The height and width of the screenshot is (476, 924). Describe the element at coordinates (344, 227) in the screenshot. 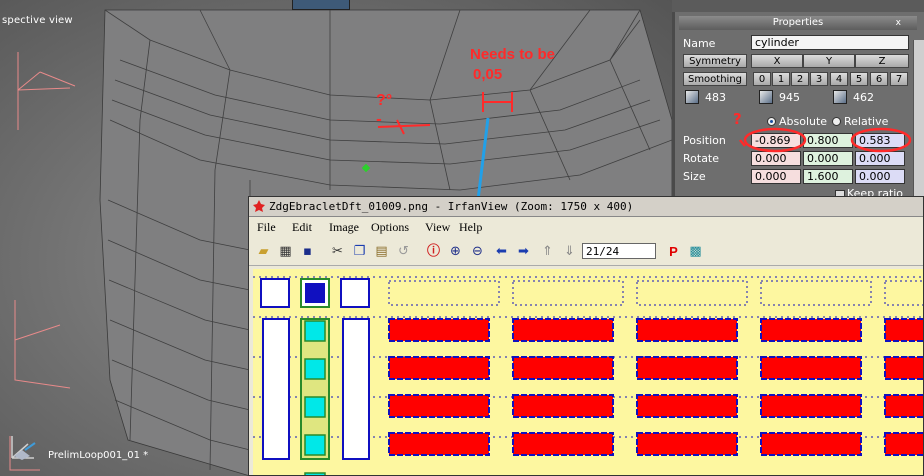

I see `menu-image: Image` at that location.